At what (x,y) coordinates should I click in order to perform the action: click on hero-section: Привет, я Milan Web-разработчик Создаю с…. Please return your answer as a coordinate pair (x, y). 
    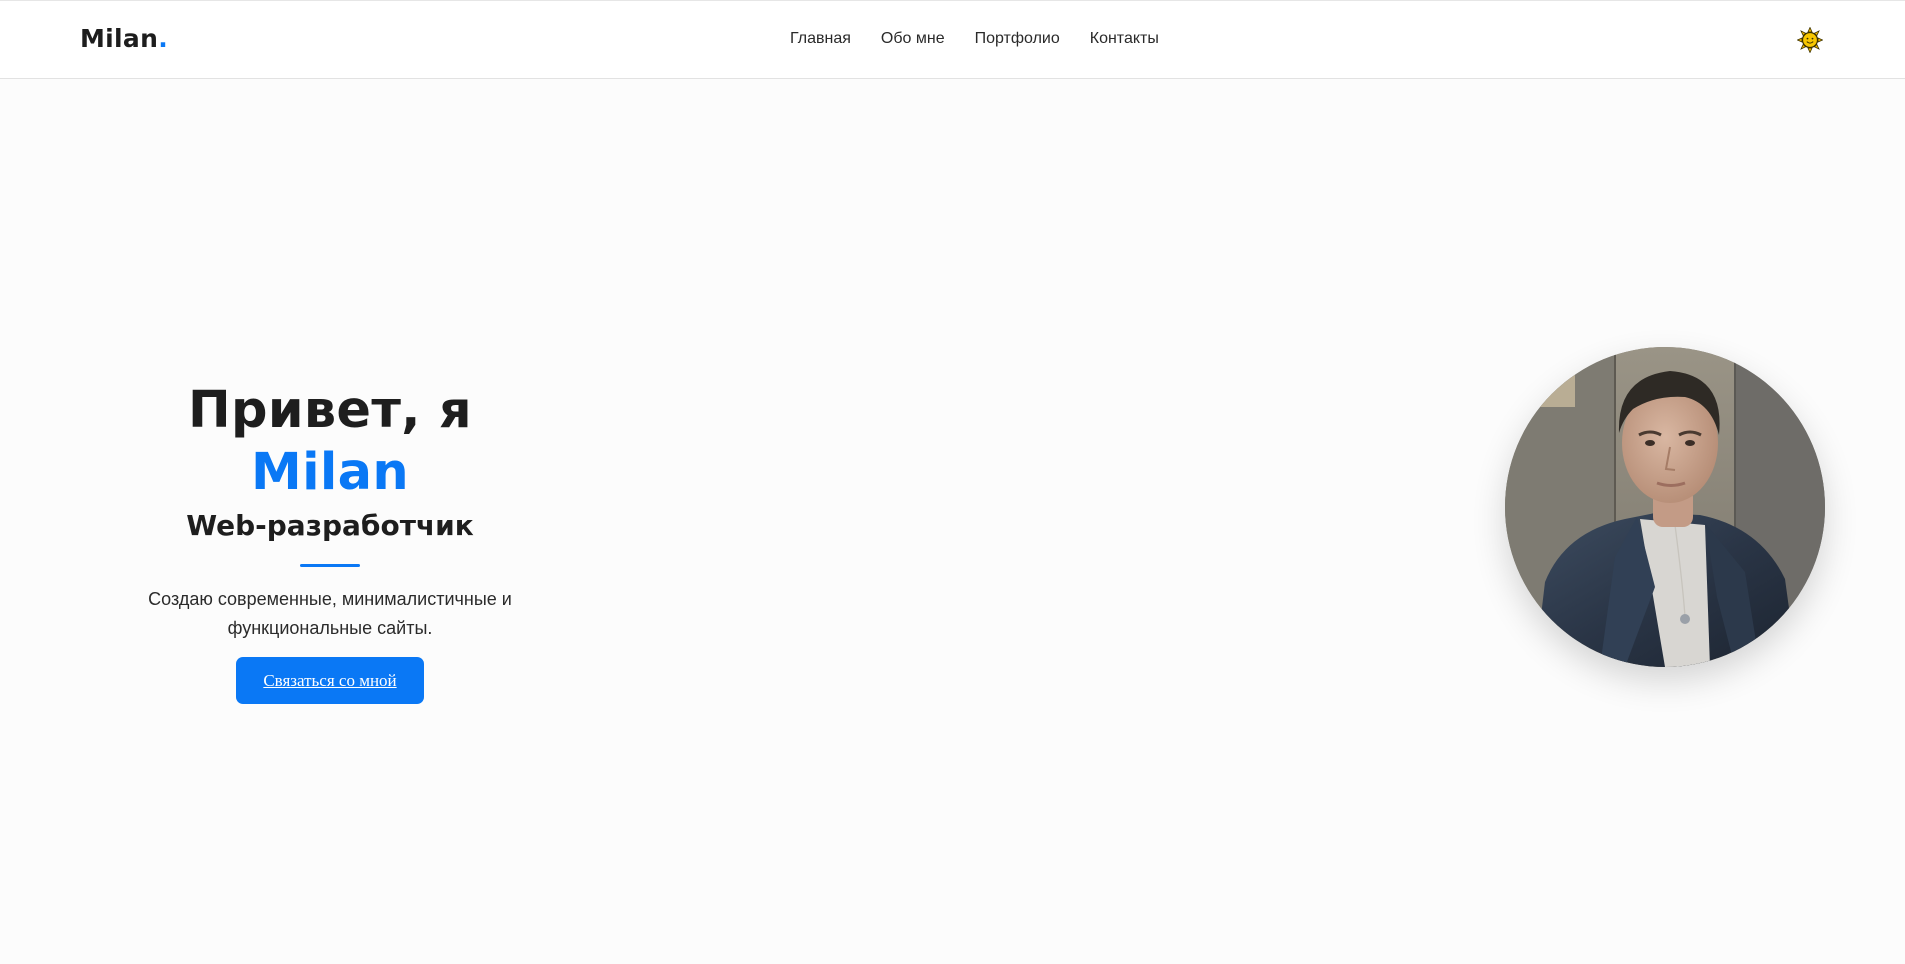
    Looking at the image, I should click on (330, 542).